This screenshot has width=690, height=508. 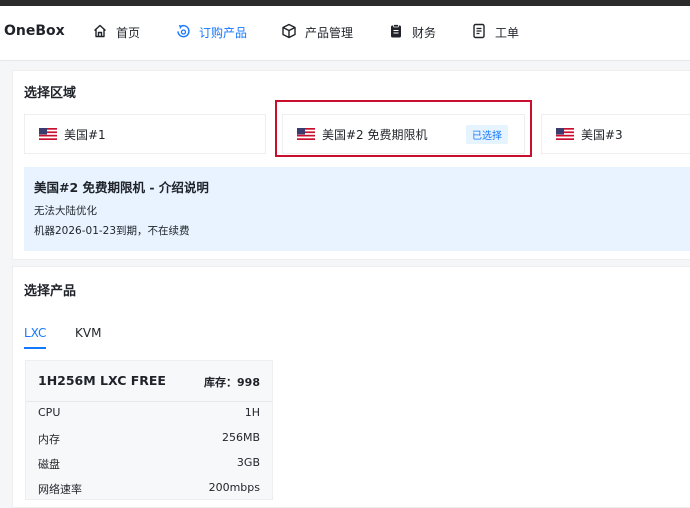 I want to click on spec-label: 内存, so click(x=49, y=439).